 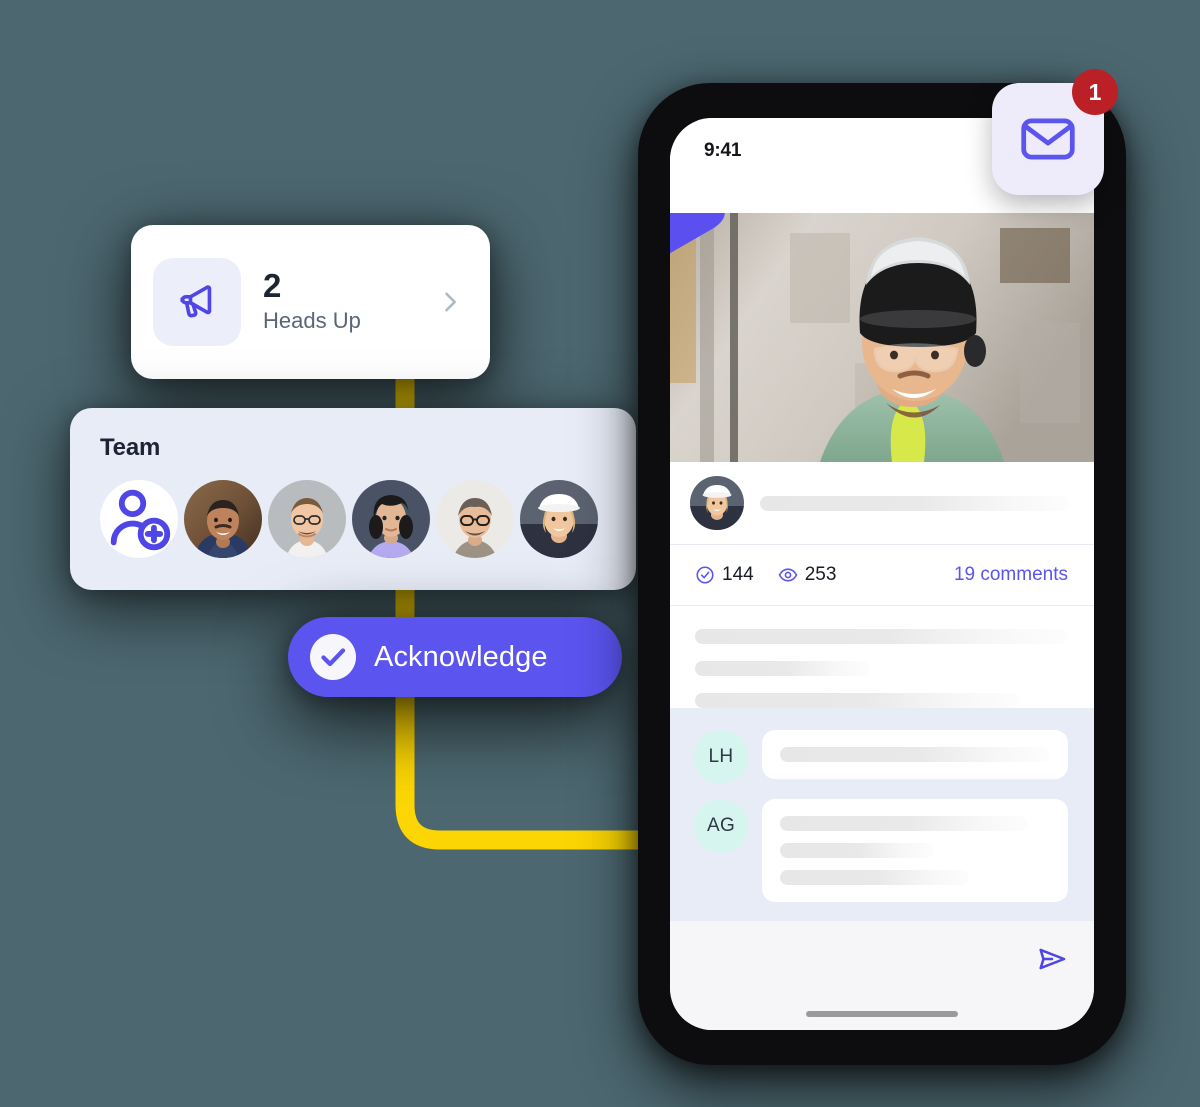 What do you see at coordinates (882, 337) in the screenshot?
I see `video-thumbnail` at bounding box center [882, 337].